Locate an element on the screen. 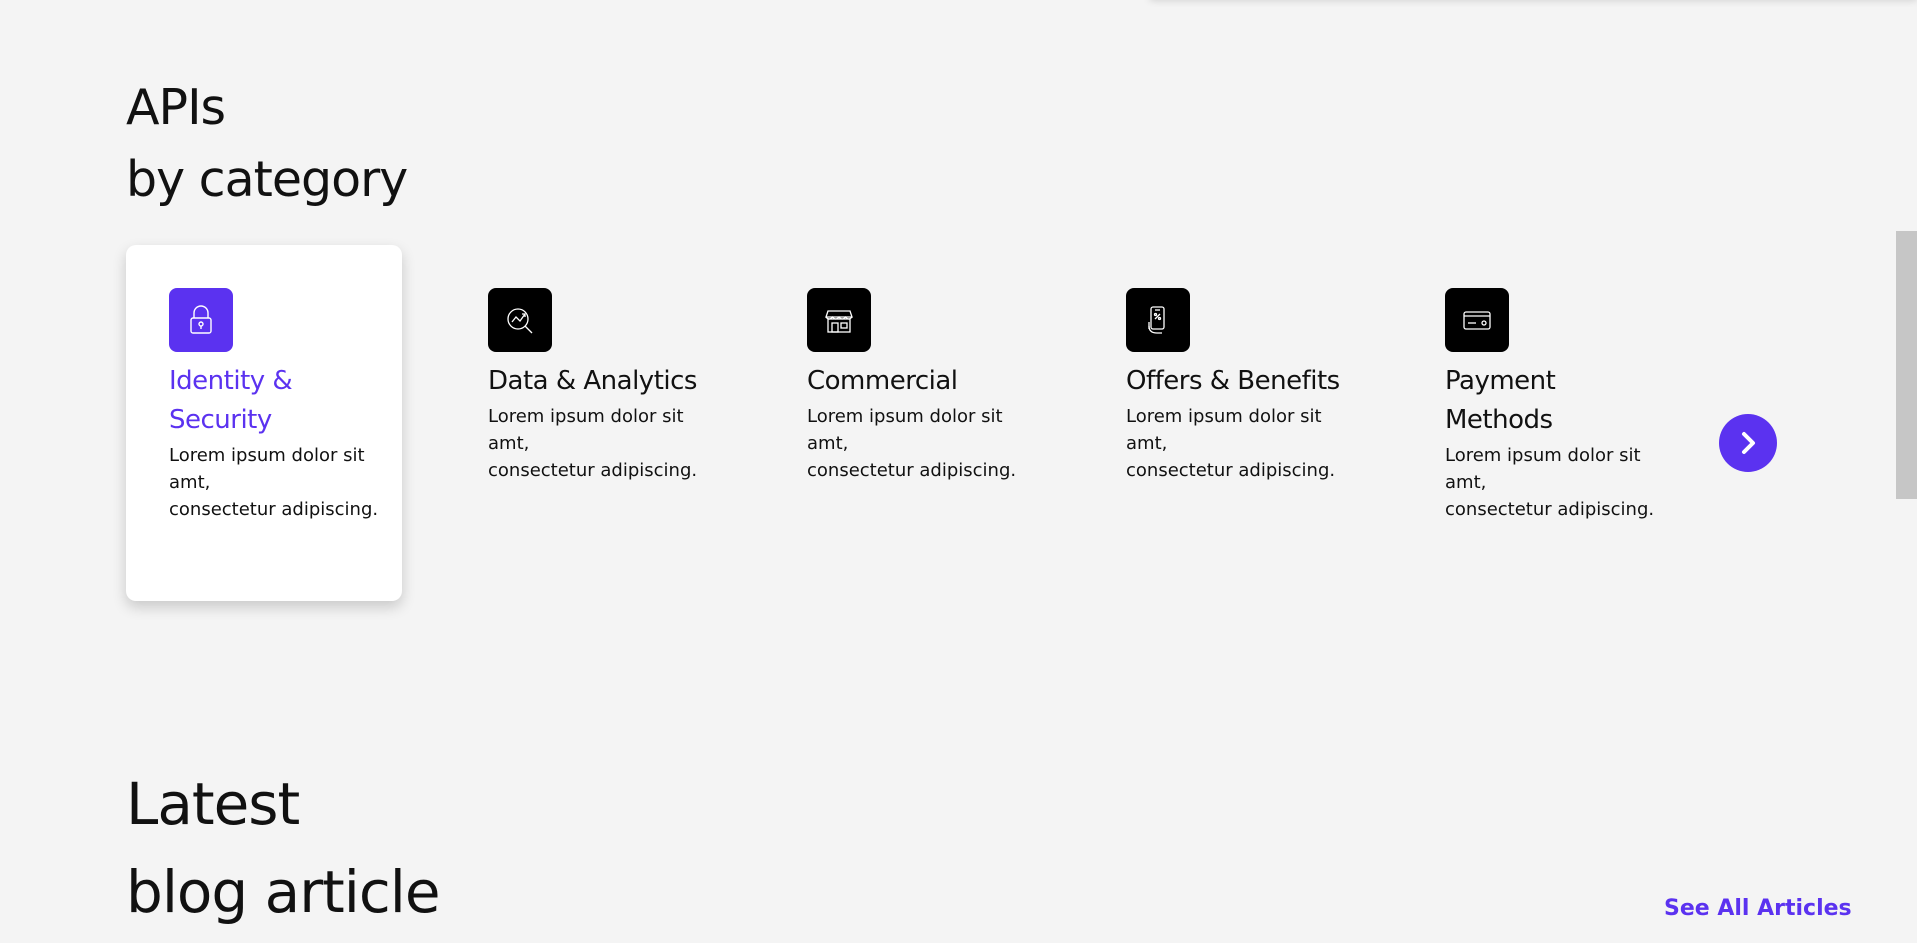 The width and height of the screenshot is (1917, 943). blog-section-title: Latest blog article is located at coordinates (283, 848).